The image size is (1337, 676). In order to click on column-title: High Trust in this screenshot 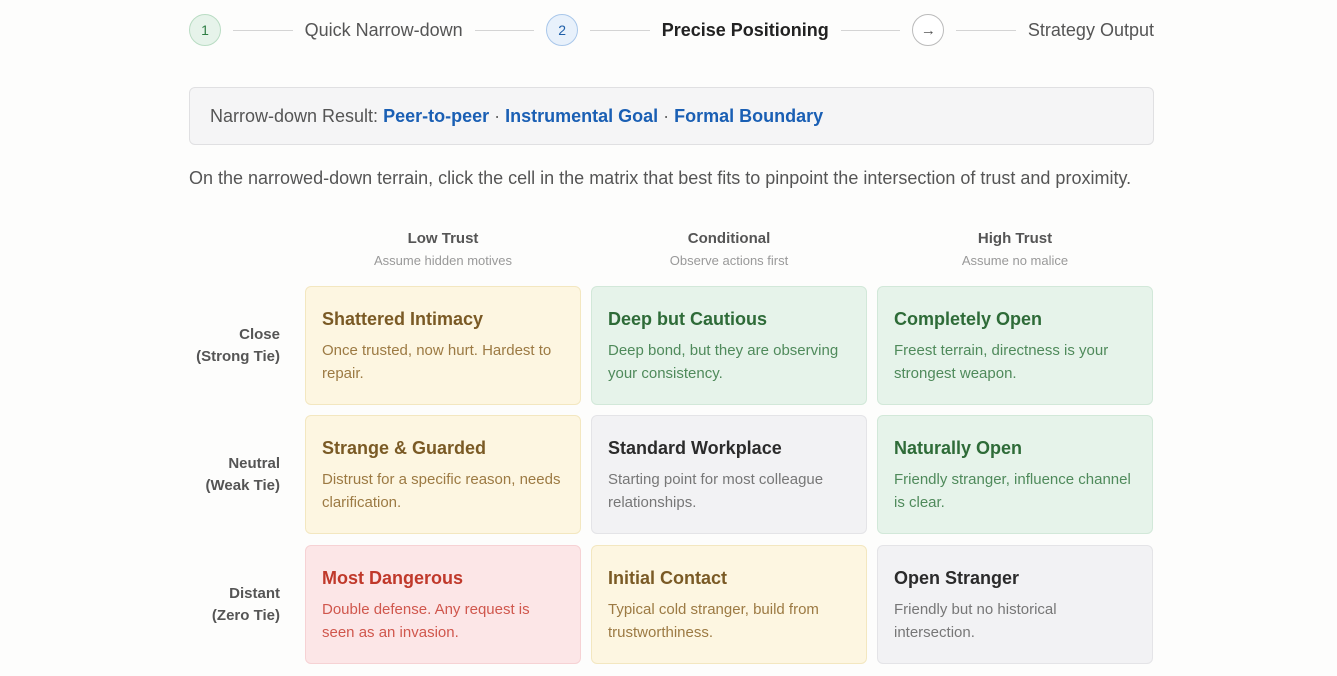, I will do `click(1015, 238)`.